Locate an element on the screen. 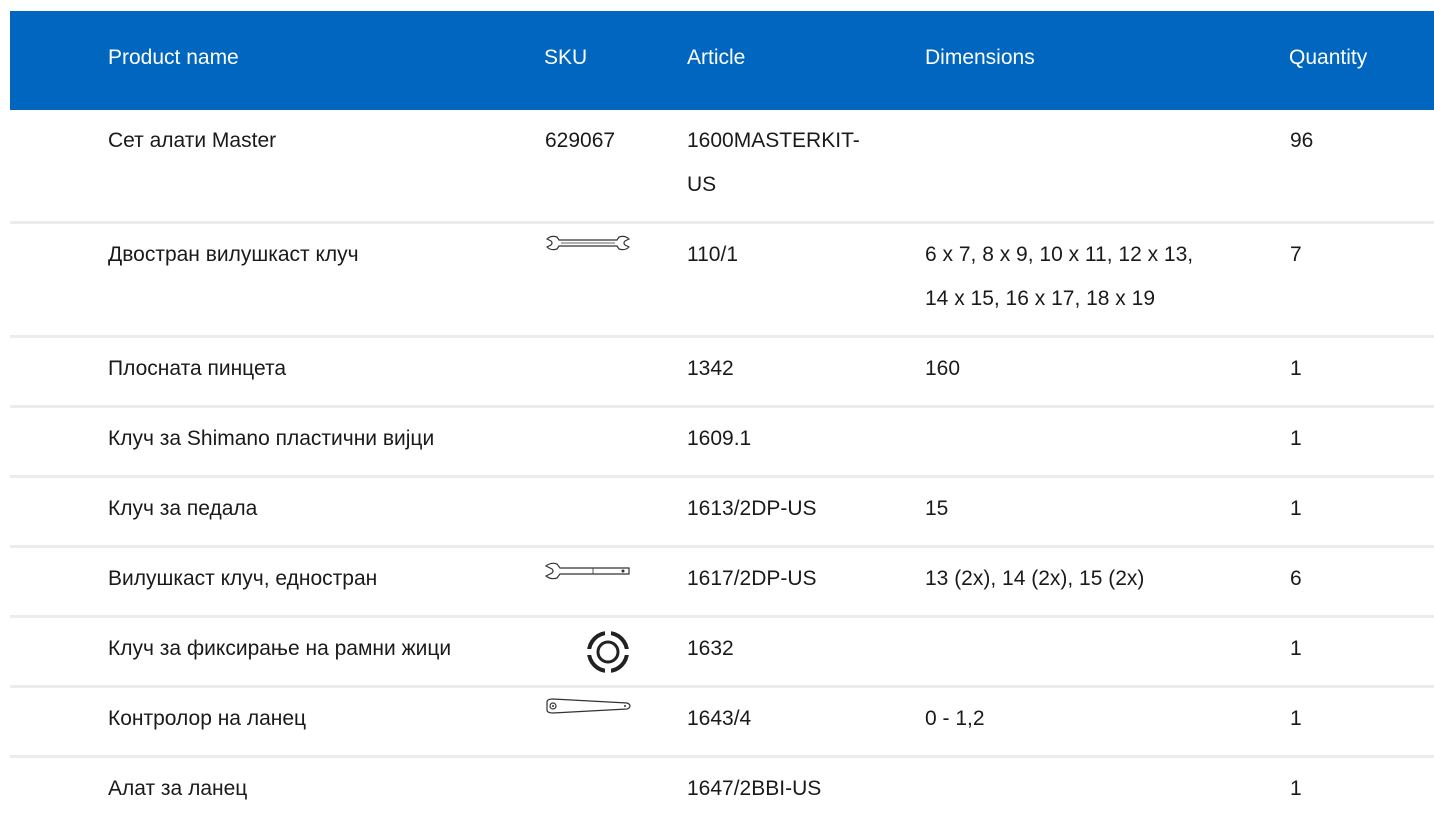 This screenshot has width=1434, height=828. product-name: Клуч за педала is located at coordinates (183, 508).